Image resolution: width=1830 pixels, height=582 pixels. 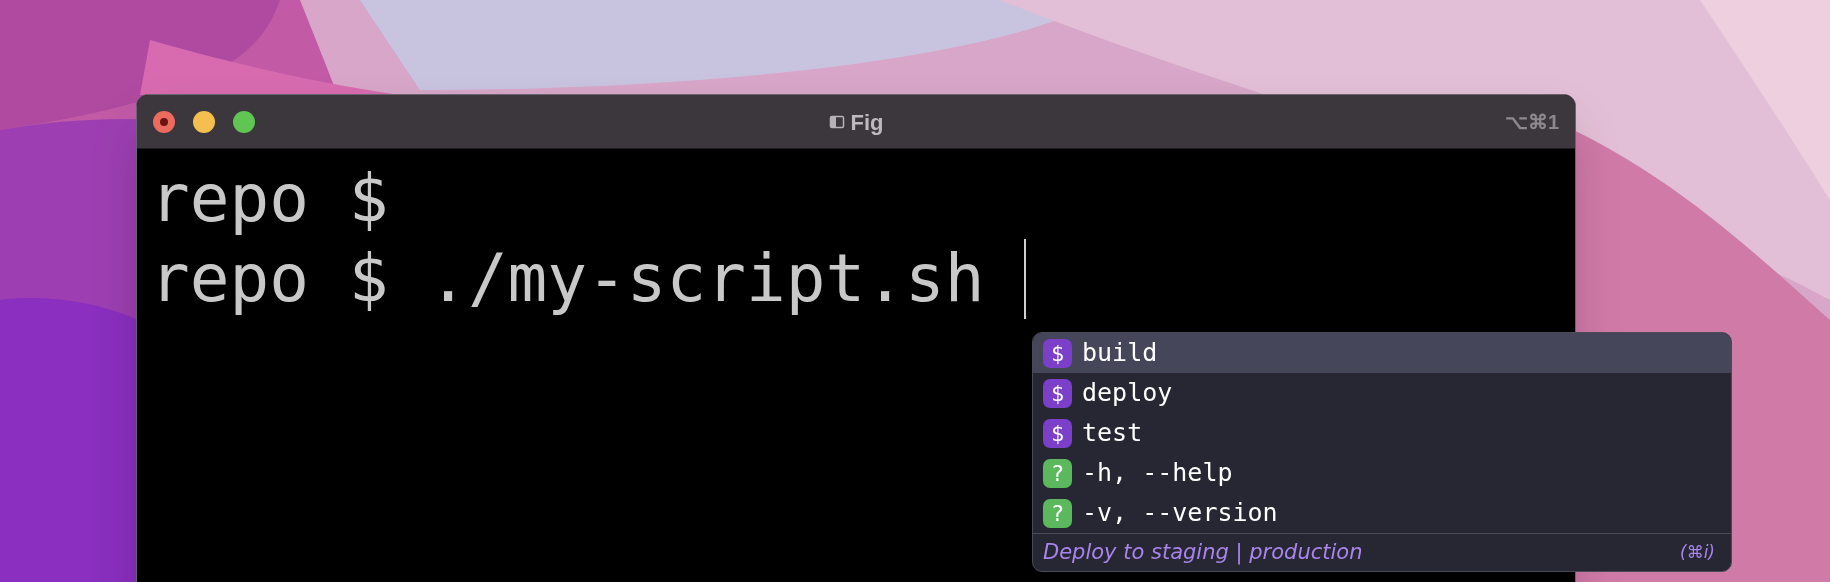 I want to click on zoom-button, so click(x=244, y=121).